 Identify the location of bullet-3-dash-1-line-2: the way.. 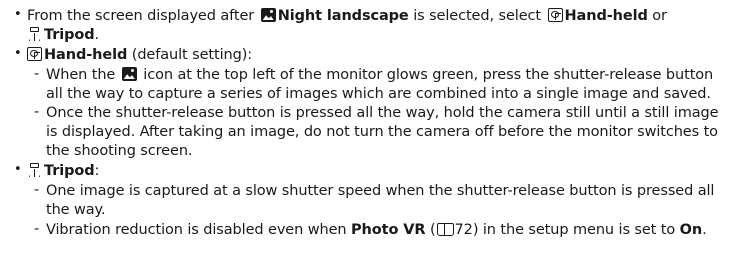
(76, 210).